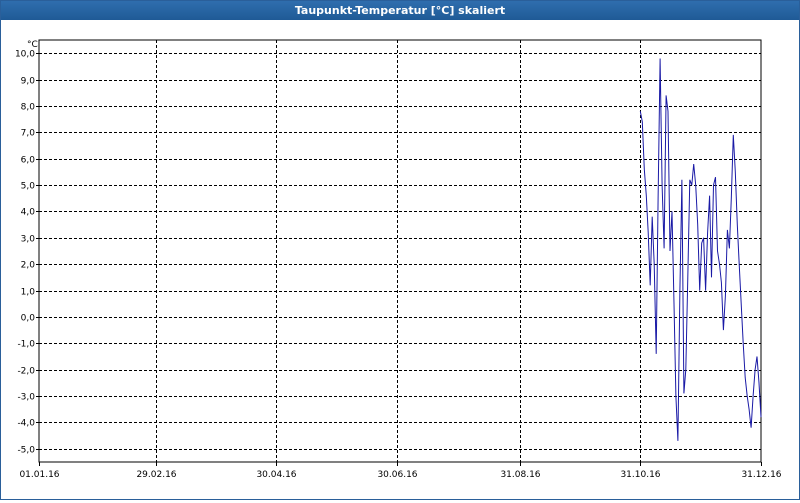  I want to click on y-tick-label: -2,0, so click(26, 372).